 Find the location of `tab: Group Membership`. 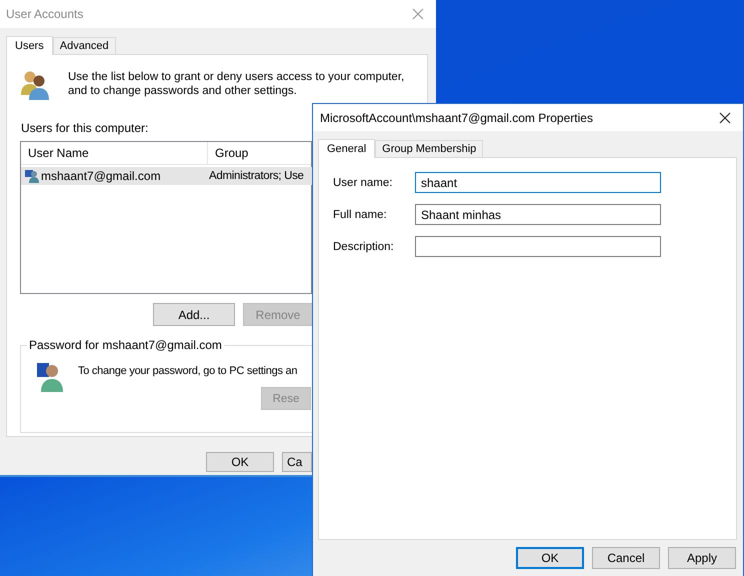

tab: Group Membership is located at coordinates (429, 148).